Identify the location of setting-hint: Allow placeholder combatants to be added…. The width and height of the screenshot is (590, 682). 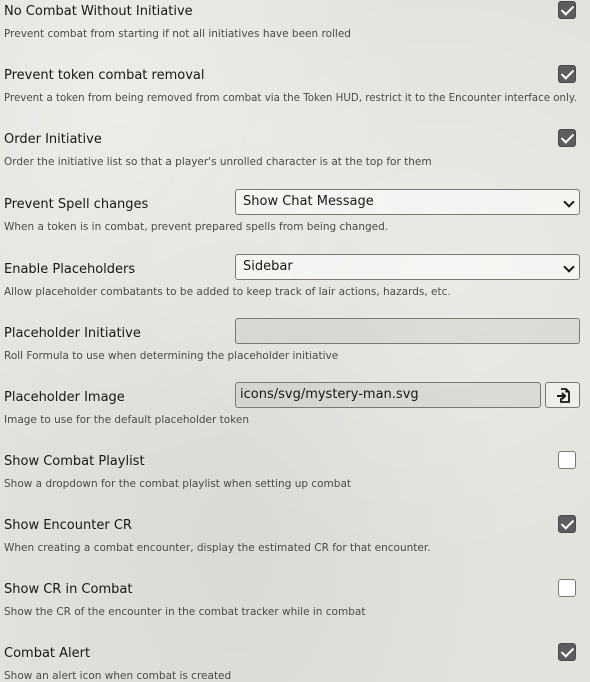
(227, 292).